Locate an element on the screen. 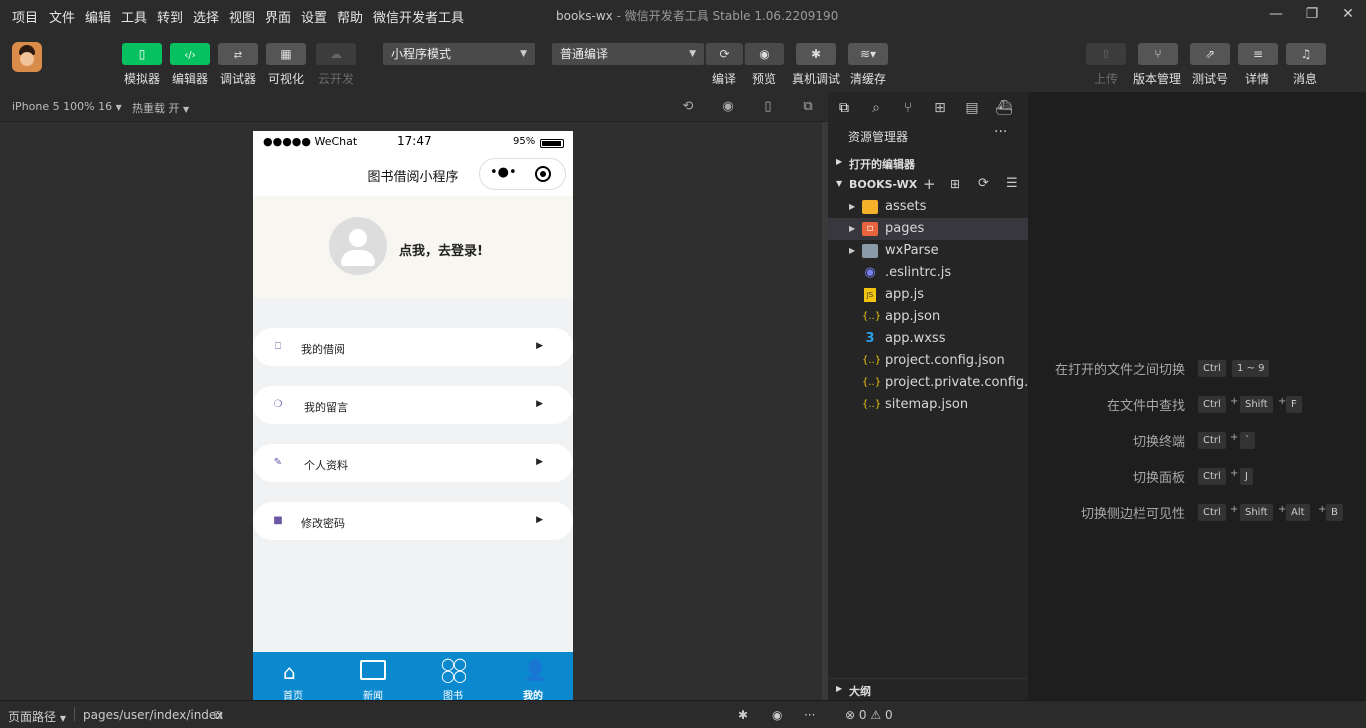  login-link: 点我，去登录! is located at coordinates (441, 249).